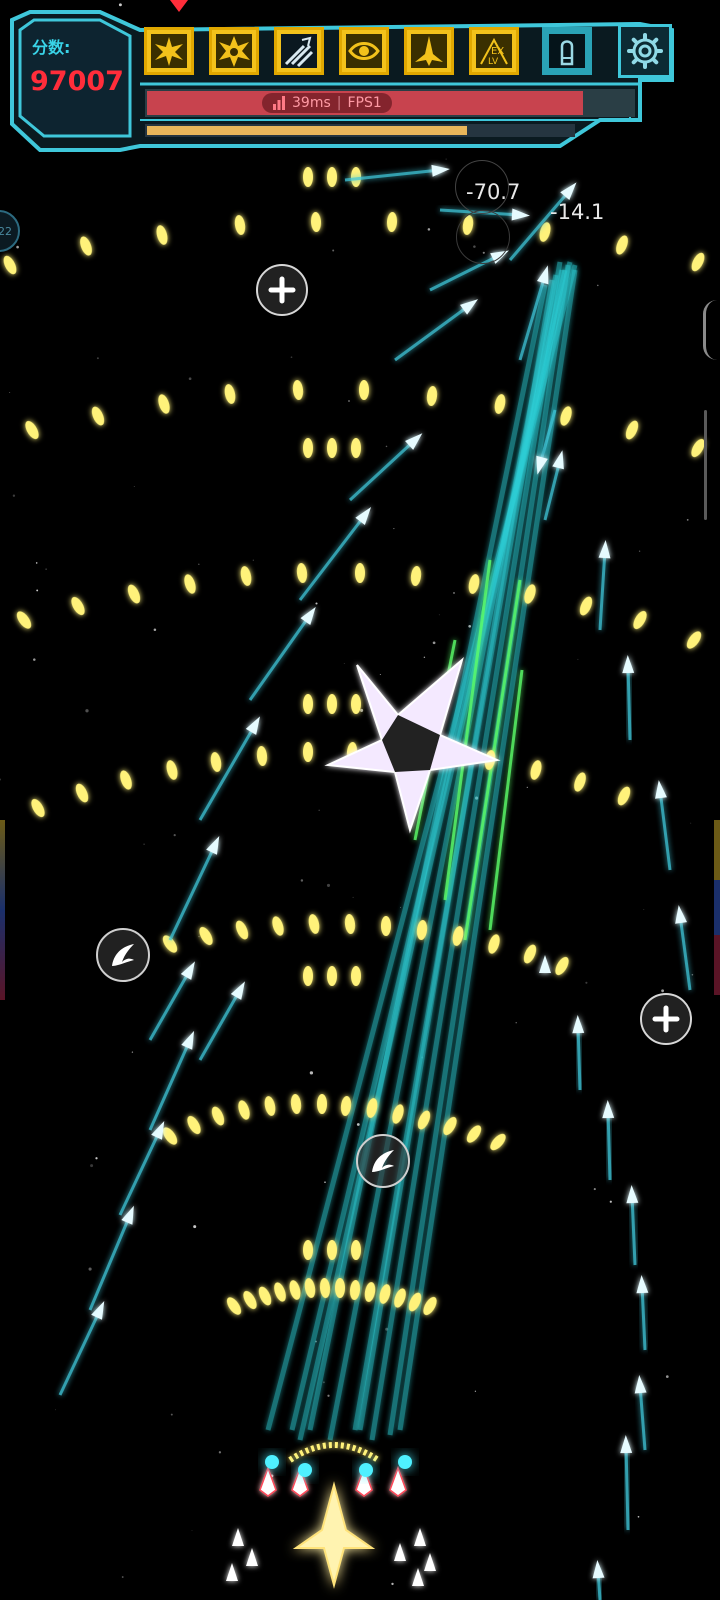 The height and width of the screenshot is (1600, 720). I want to click on target-ring, so click(482, 187).